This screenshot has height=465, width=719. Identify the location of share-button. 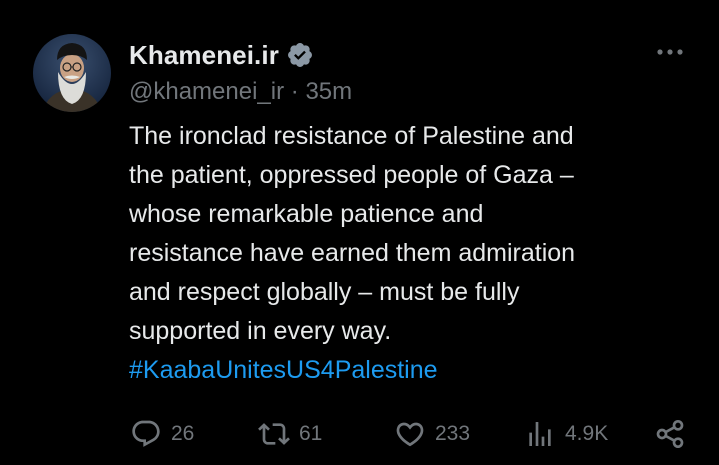
(670, 434).